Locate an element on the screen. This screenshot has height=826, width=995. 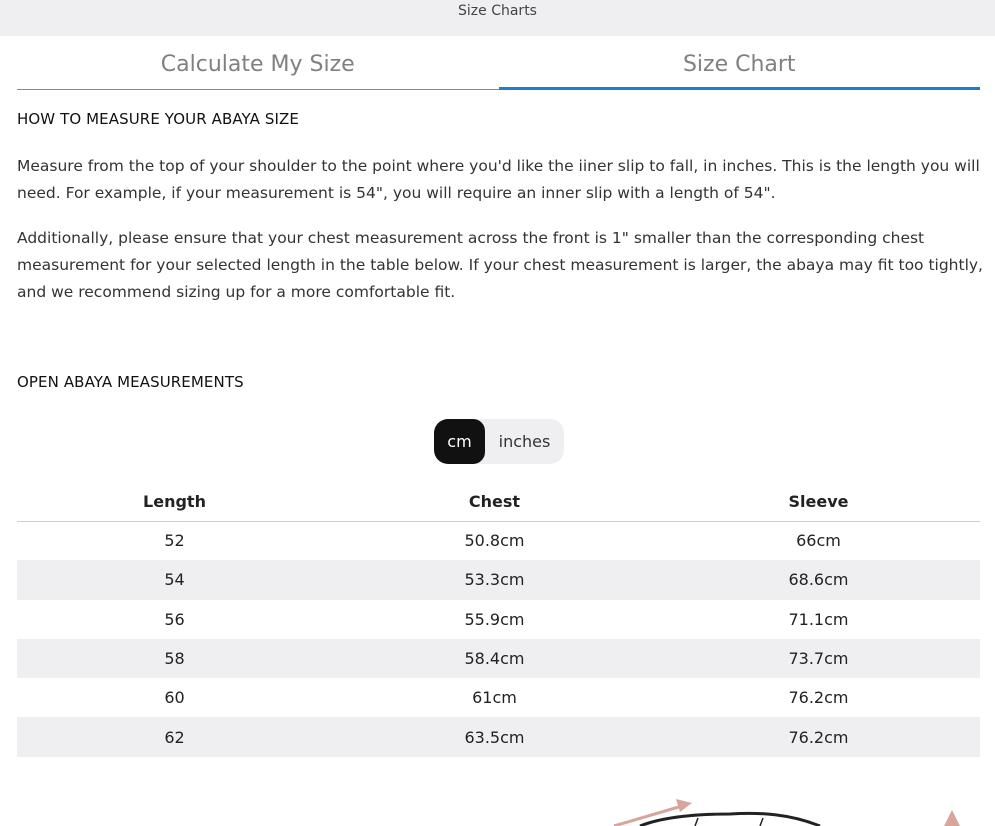
size-charts-header: Size Charts is located at coordinates (497, 18).